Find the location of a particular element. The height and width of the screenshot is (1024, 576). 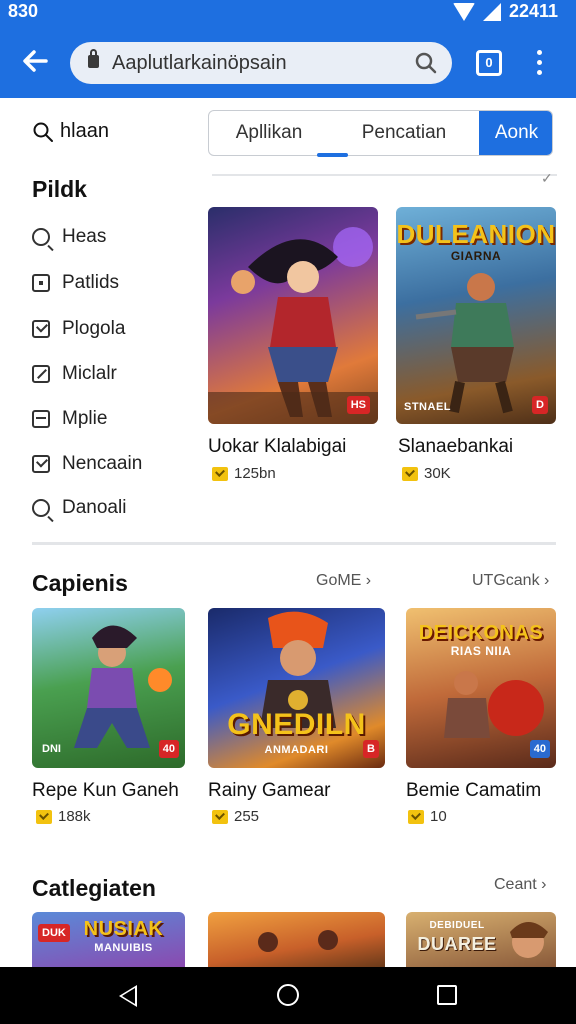

segmented-tabs: Apllikan Pencatian Aonk is located at coordinates (380, 133).